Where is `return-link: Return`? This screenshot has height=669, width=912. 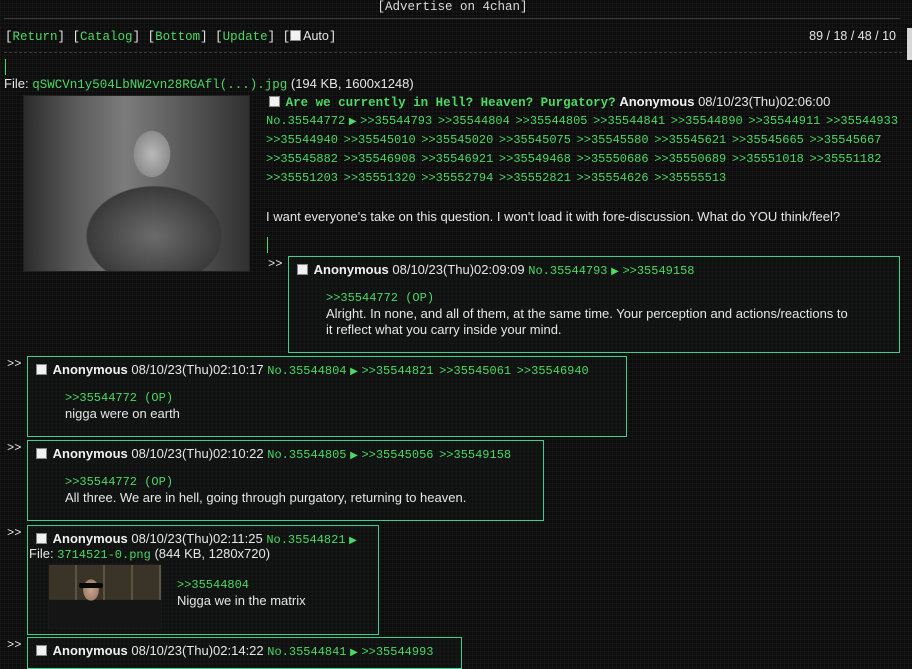
return-link: Return is located at coordinates (35, 37).